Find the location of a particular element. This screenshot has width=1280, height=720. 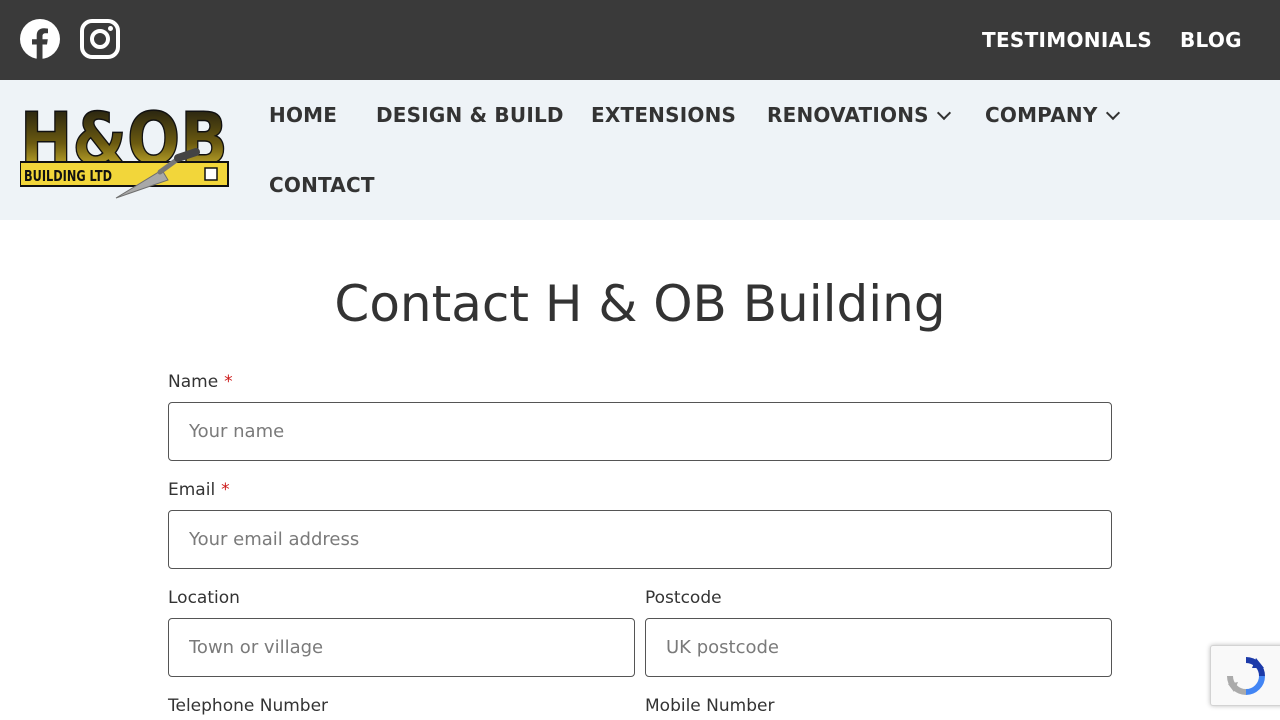

nav-extensions: EXTENSIONS is located at coordinates (663, 115).